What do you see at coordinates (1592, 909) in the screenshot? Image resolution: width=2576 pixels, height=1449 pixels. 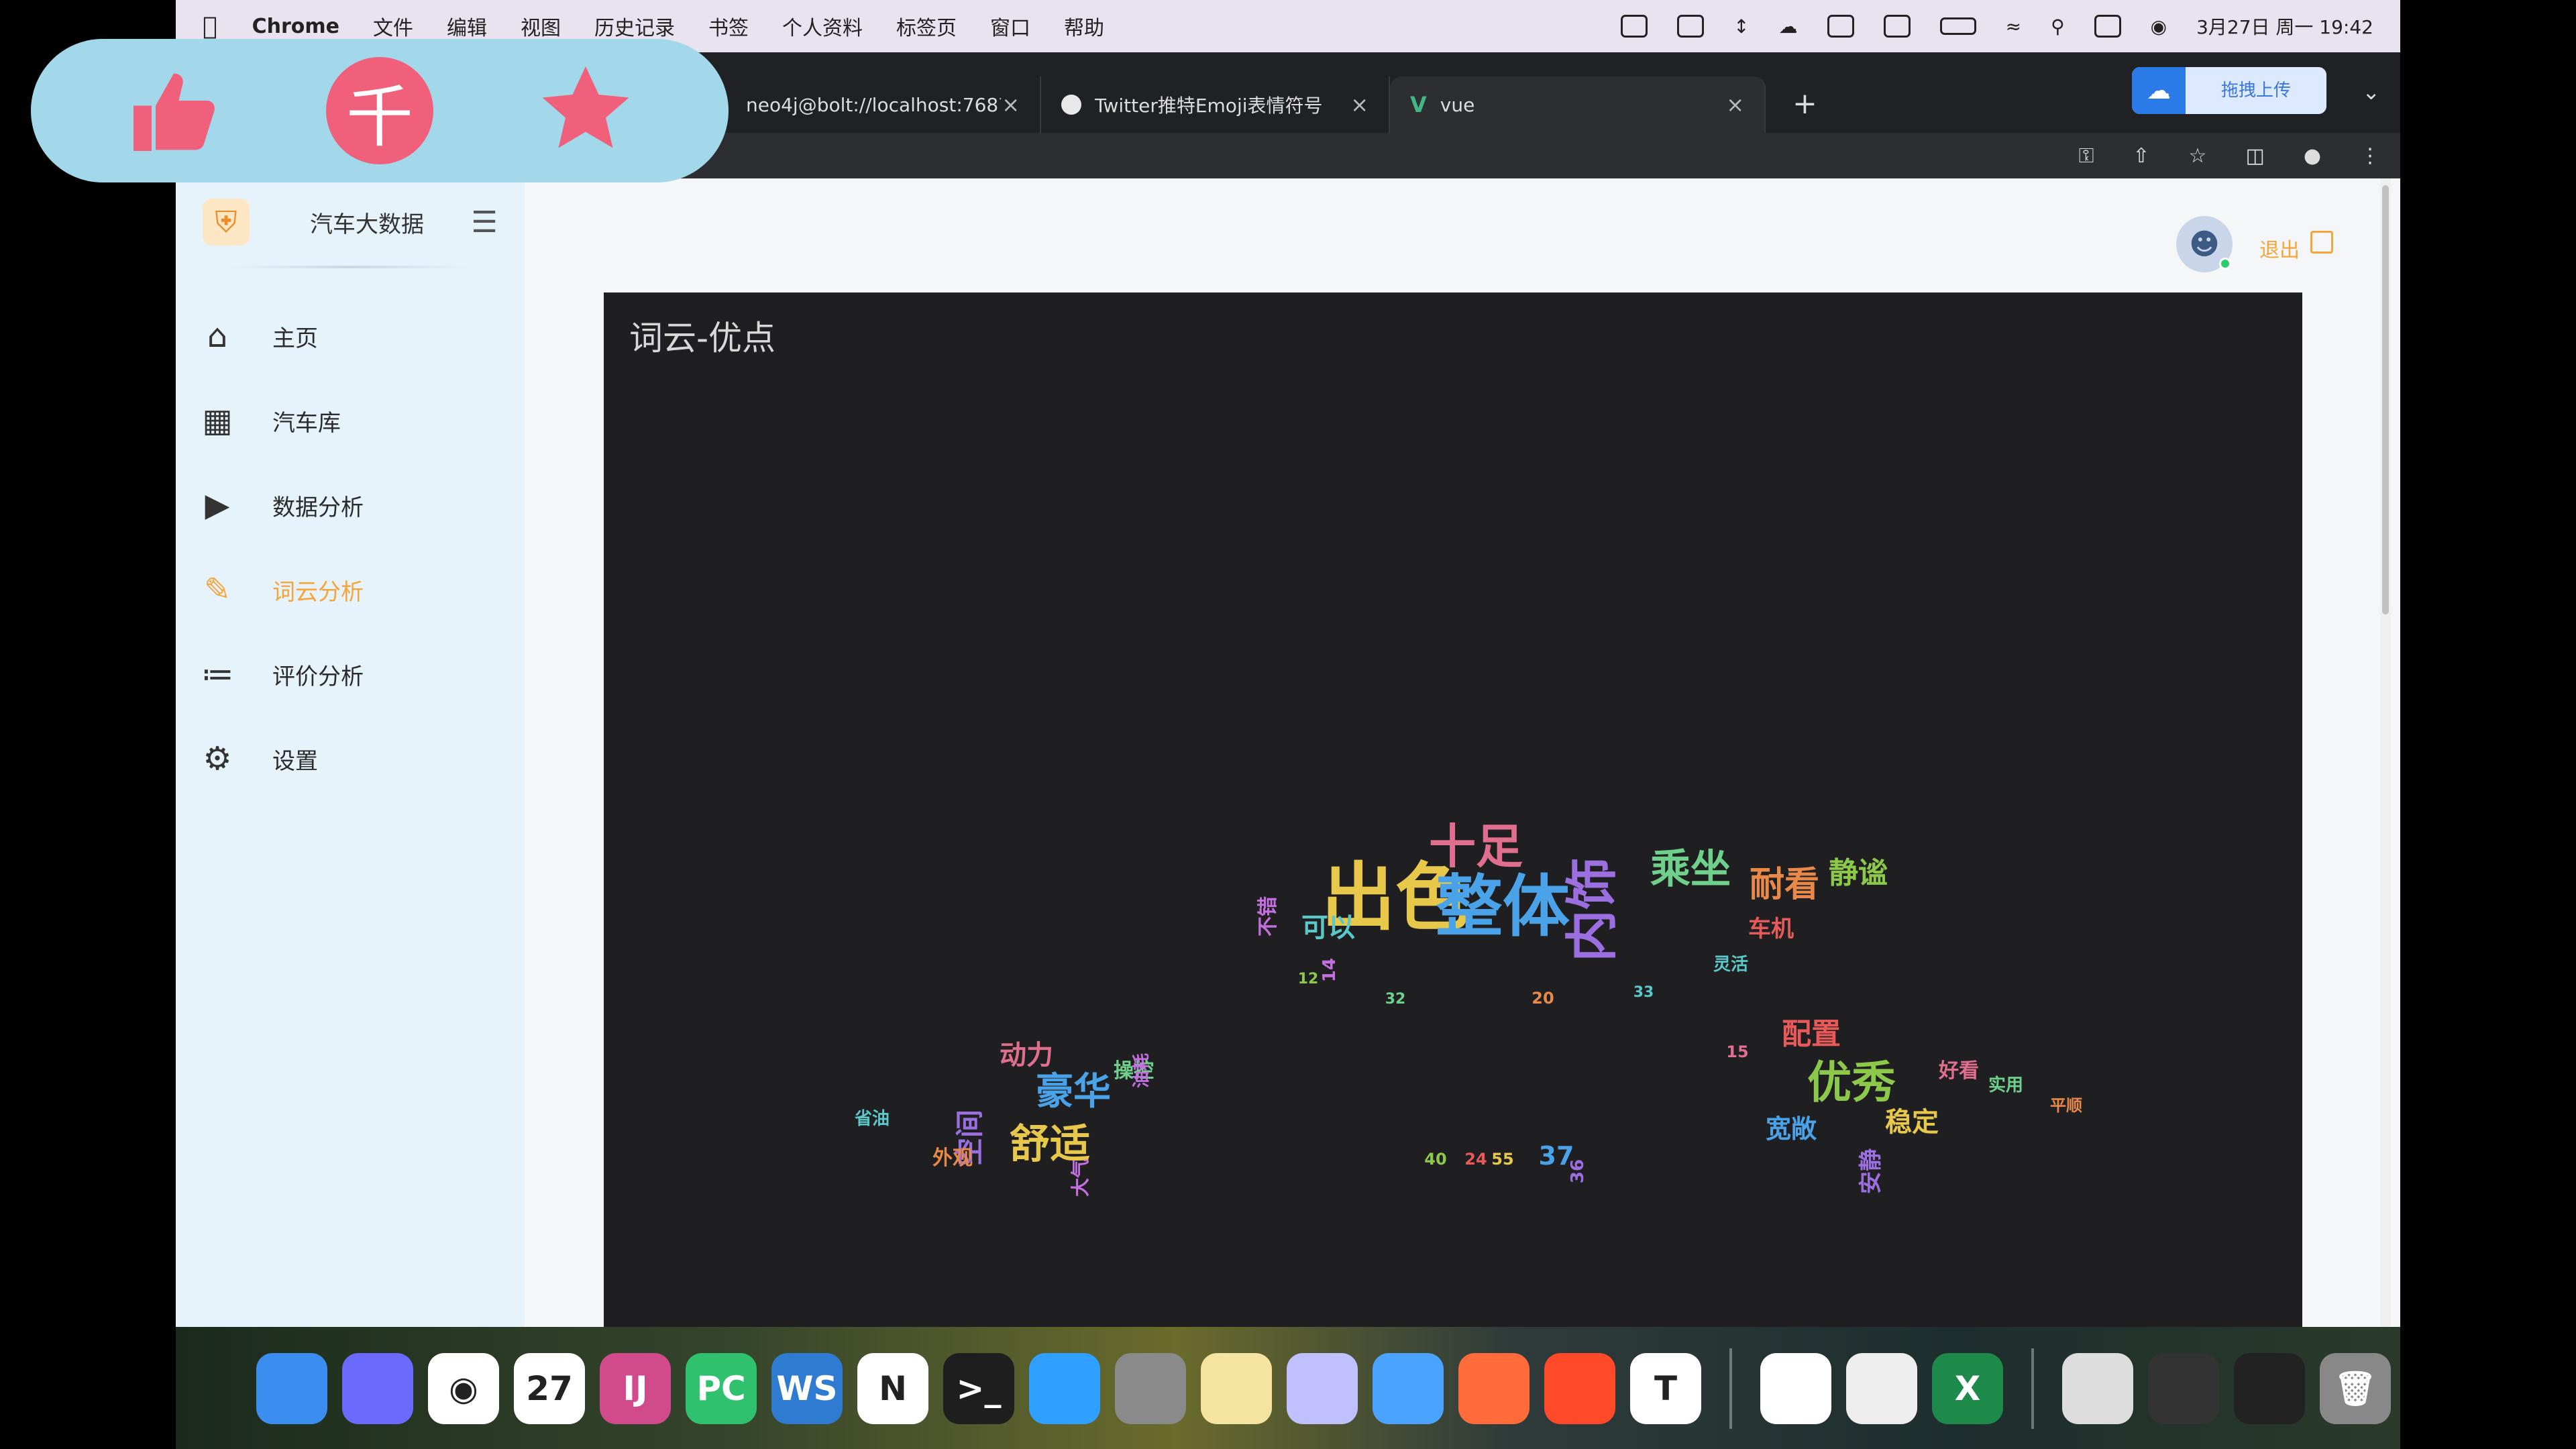 I see `wordcloud-word: 内饰` at bounding box center [1592, 909].